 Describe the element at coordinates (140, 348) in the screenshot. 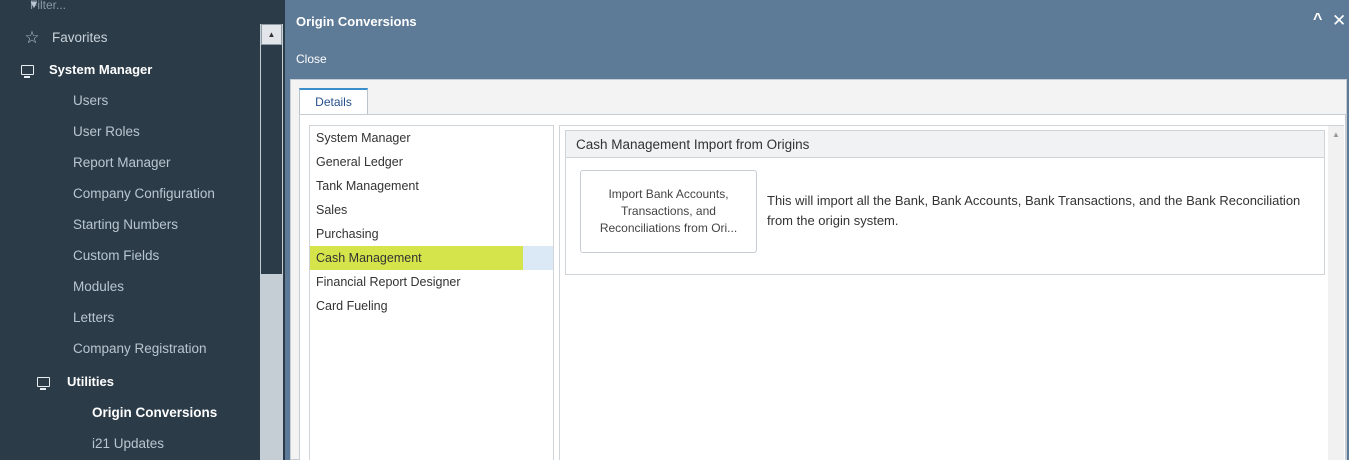

I see `nav-item-label: Company Registration` at that location.